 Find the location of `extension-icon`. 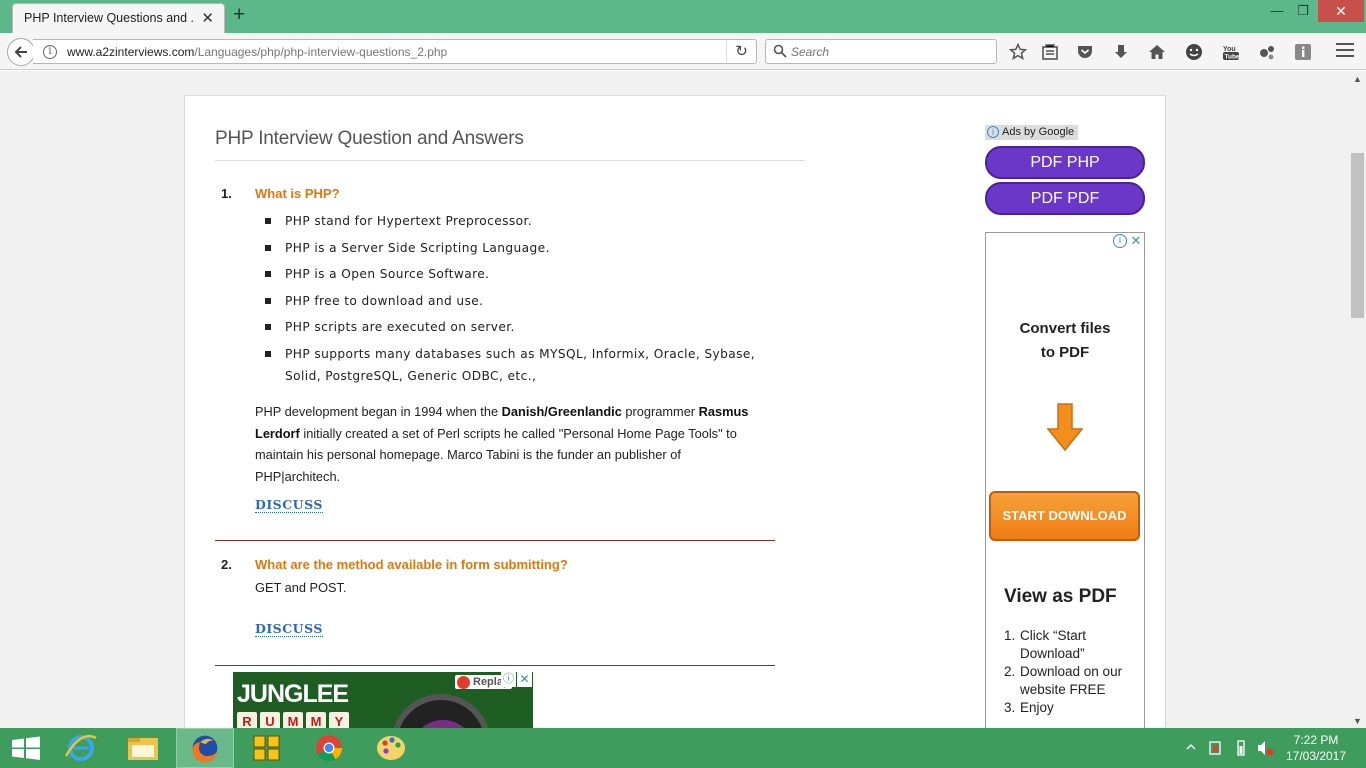

extension-icon is located at coordinates (1267, 52).